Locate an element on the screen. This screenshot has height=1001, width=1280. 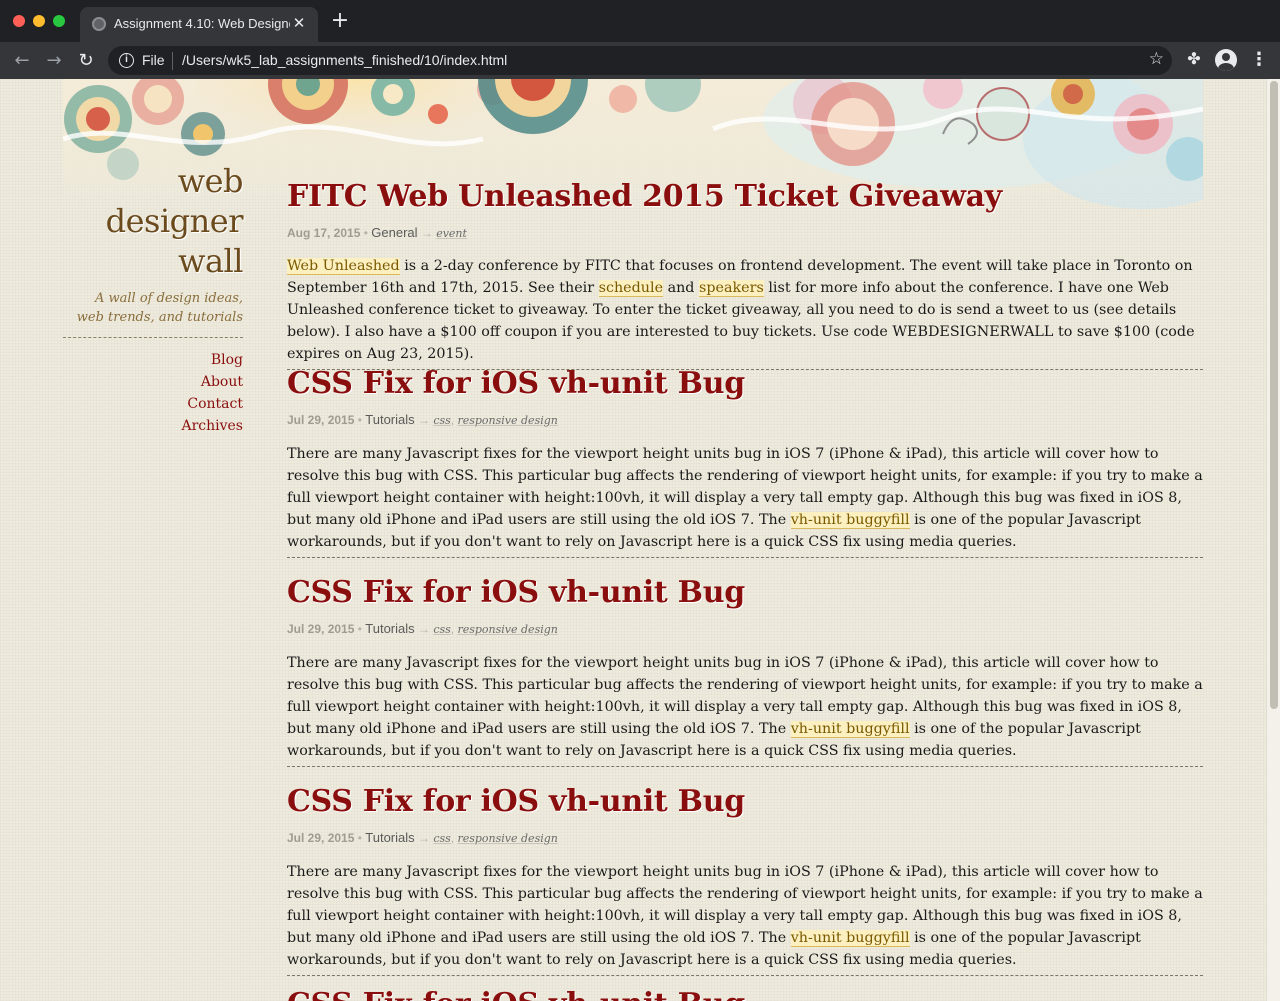
nav-link-about: About is located at coordinates (153, 382).